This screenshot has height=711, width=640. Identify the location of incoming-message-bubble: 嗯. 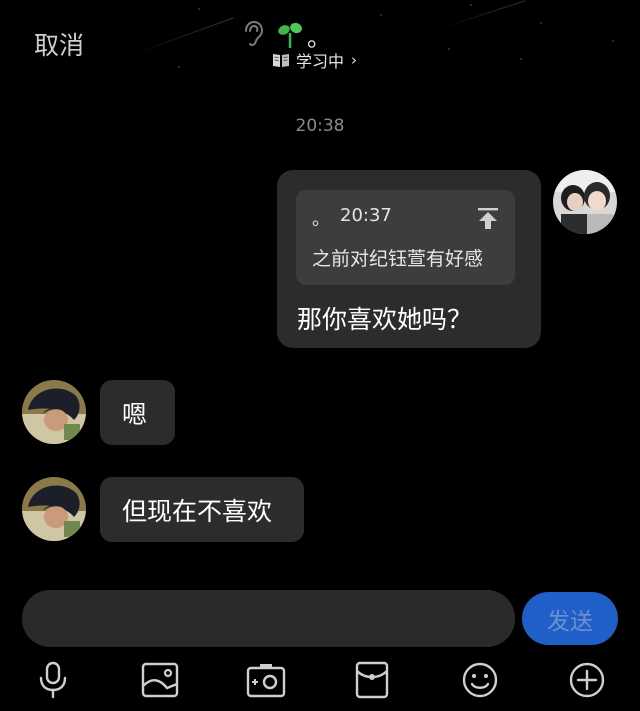
(137, 412).